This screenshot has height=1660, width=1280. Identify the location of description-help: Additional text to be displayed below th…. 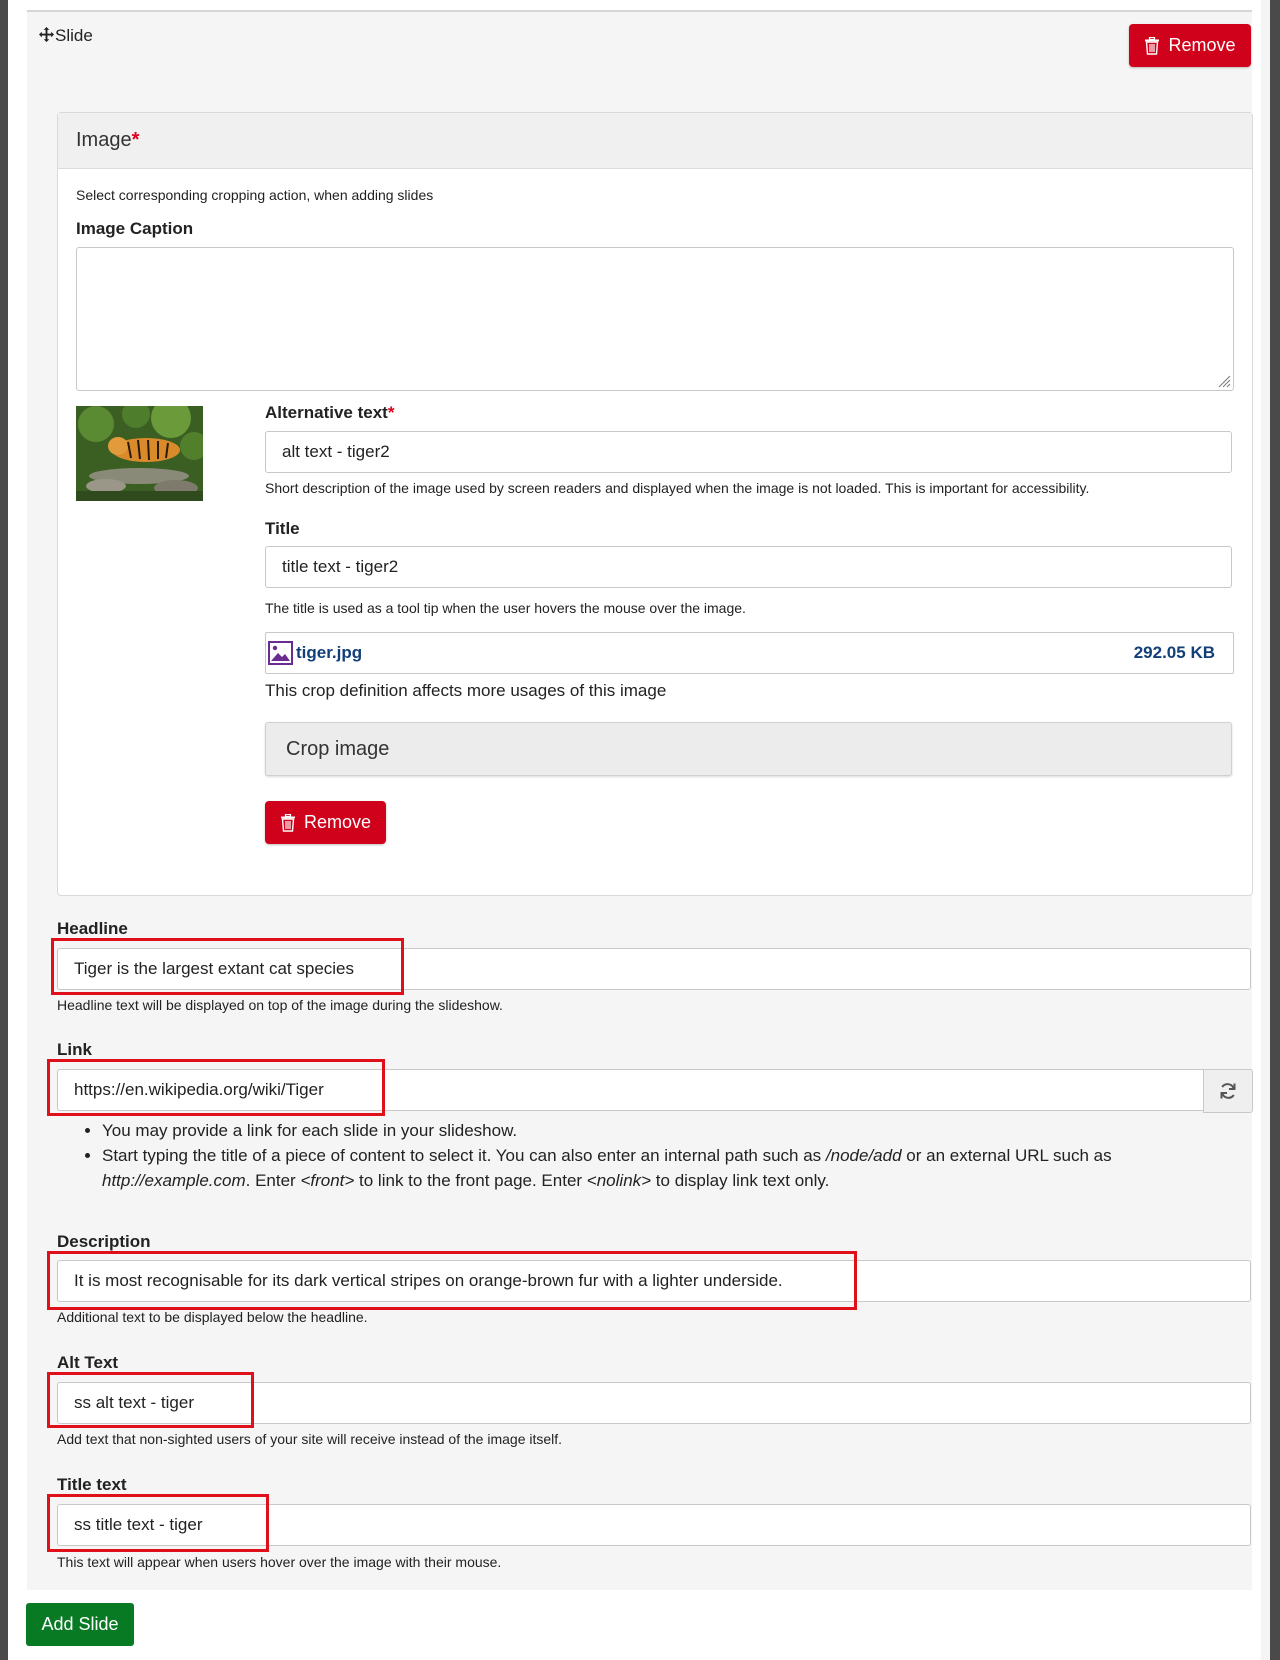
(212, 1317).